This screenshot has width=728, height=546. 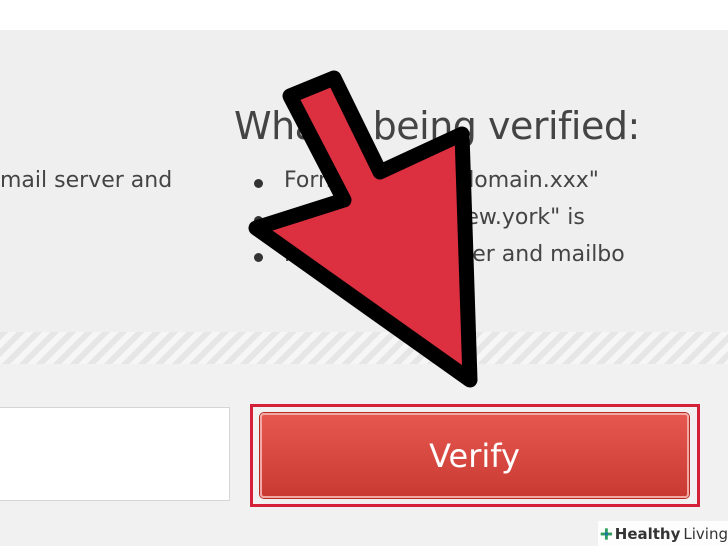 What do you see at coordinates (474, 455) in the screenshot?
I see `verify-button: Verify` at bounding box center [474, 455].